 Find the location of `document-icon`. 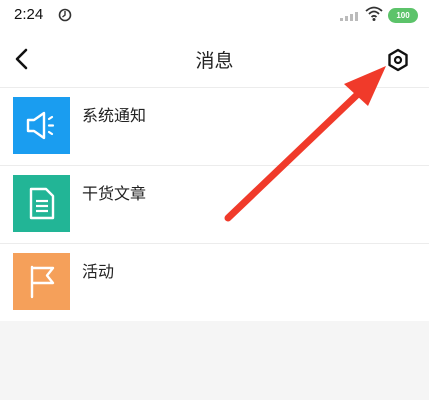

document-icon is located at coordinates (41, 203).